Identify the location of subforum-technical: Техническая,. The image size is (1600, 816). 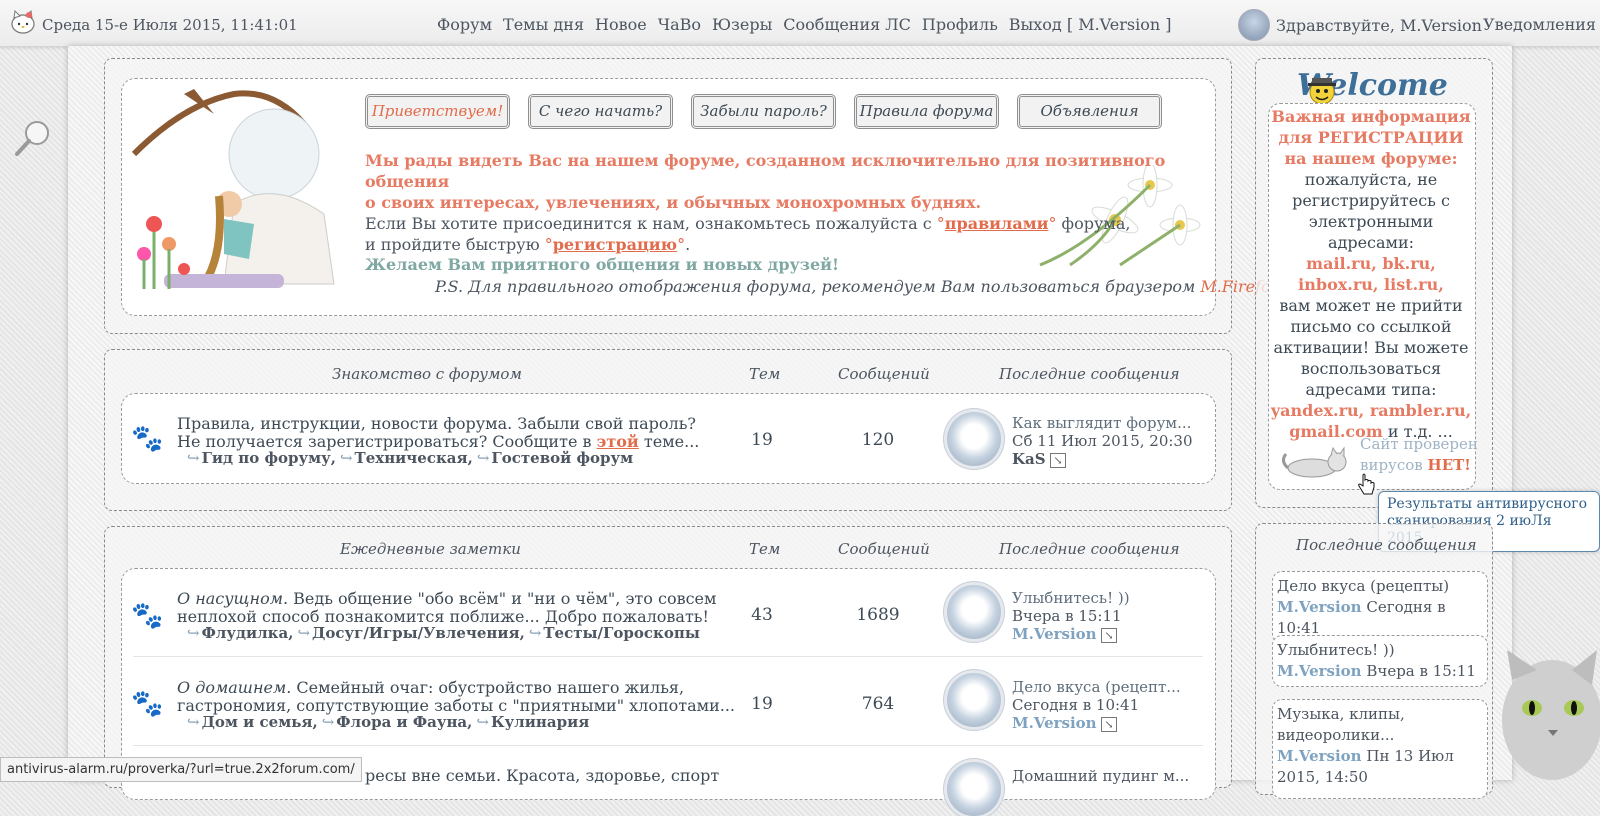
(406, 458).